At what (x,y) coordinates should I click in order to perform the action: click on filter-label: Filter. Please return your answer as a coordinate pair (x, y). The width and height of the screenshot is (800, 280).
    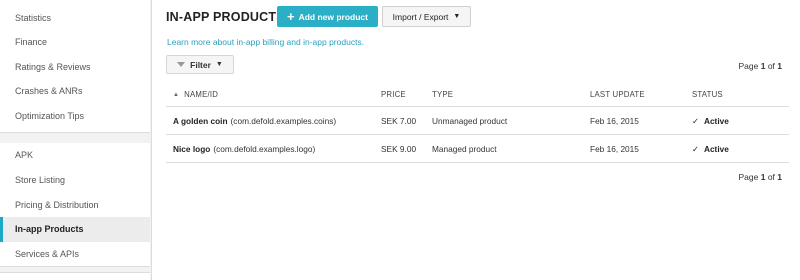
    Looking at the image, I should click on (200, 64).